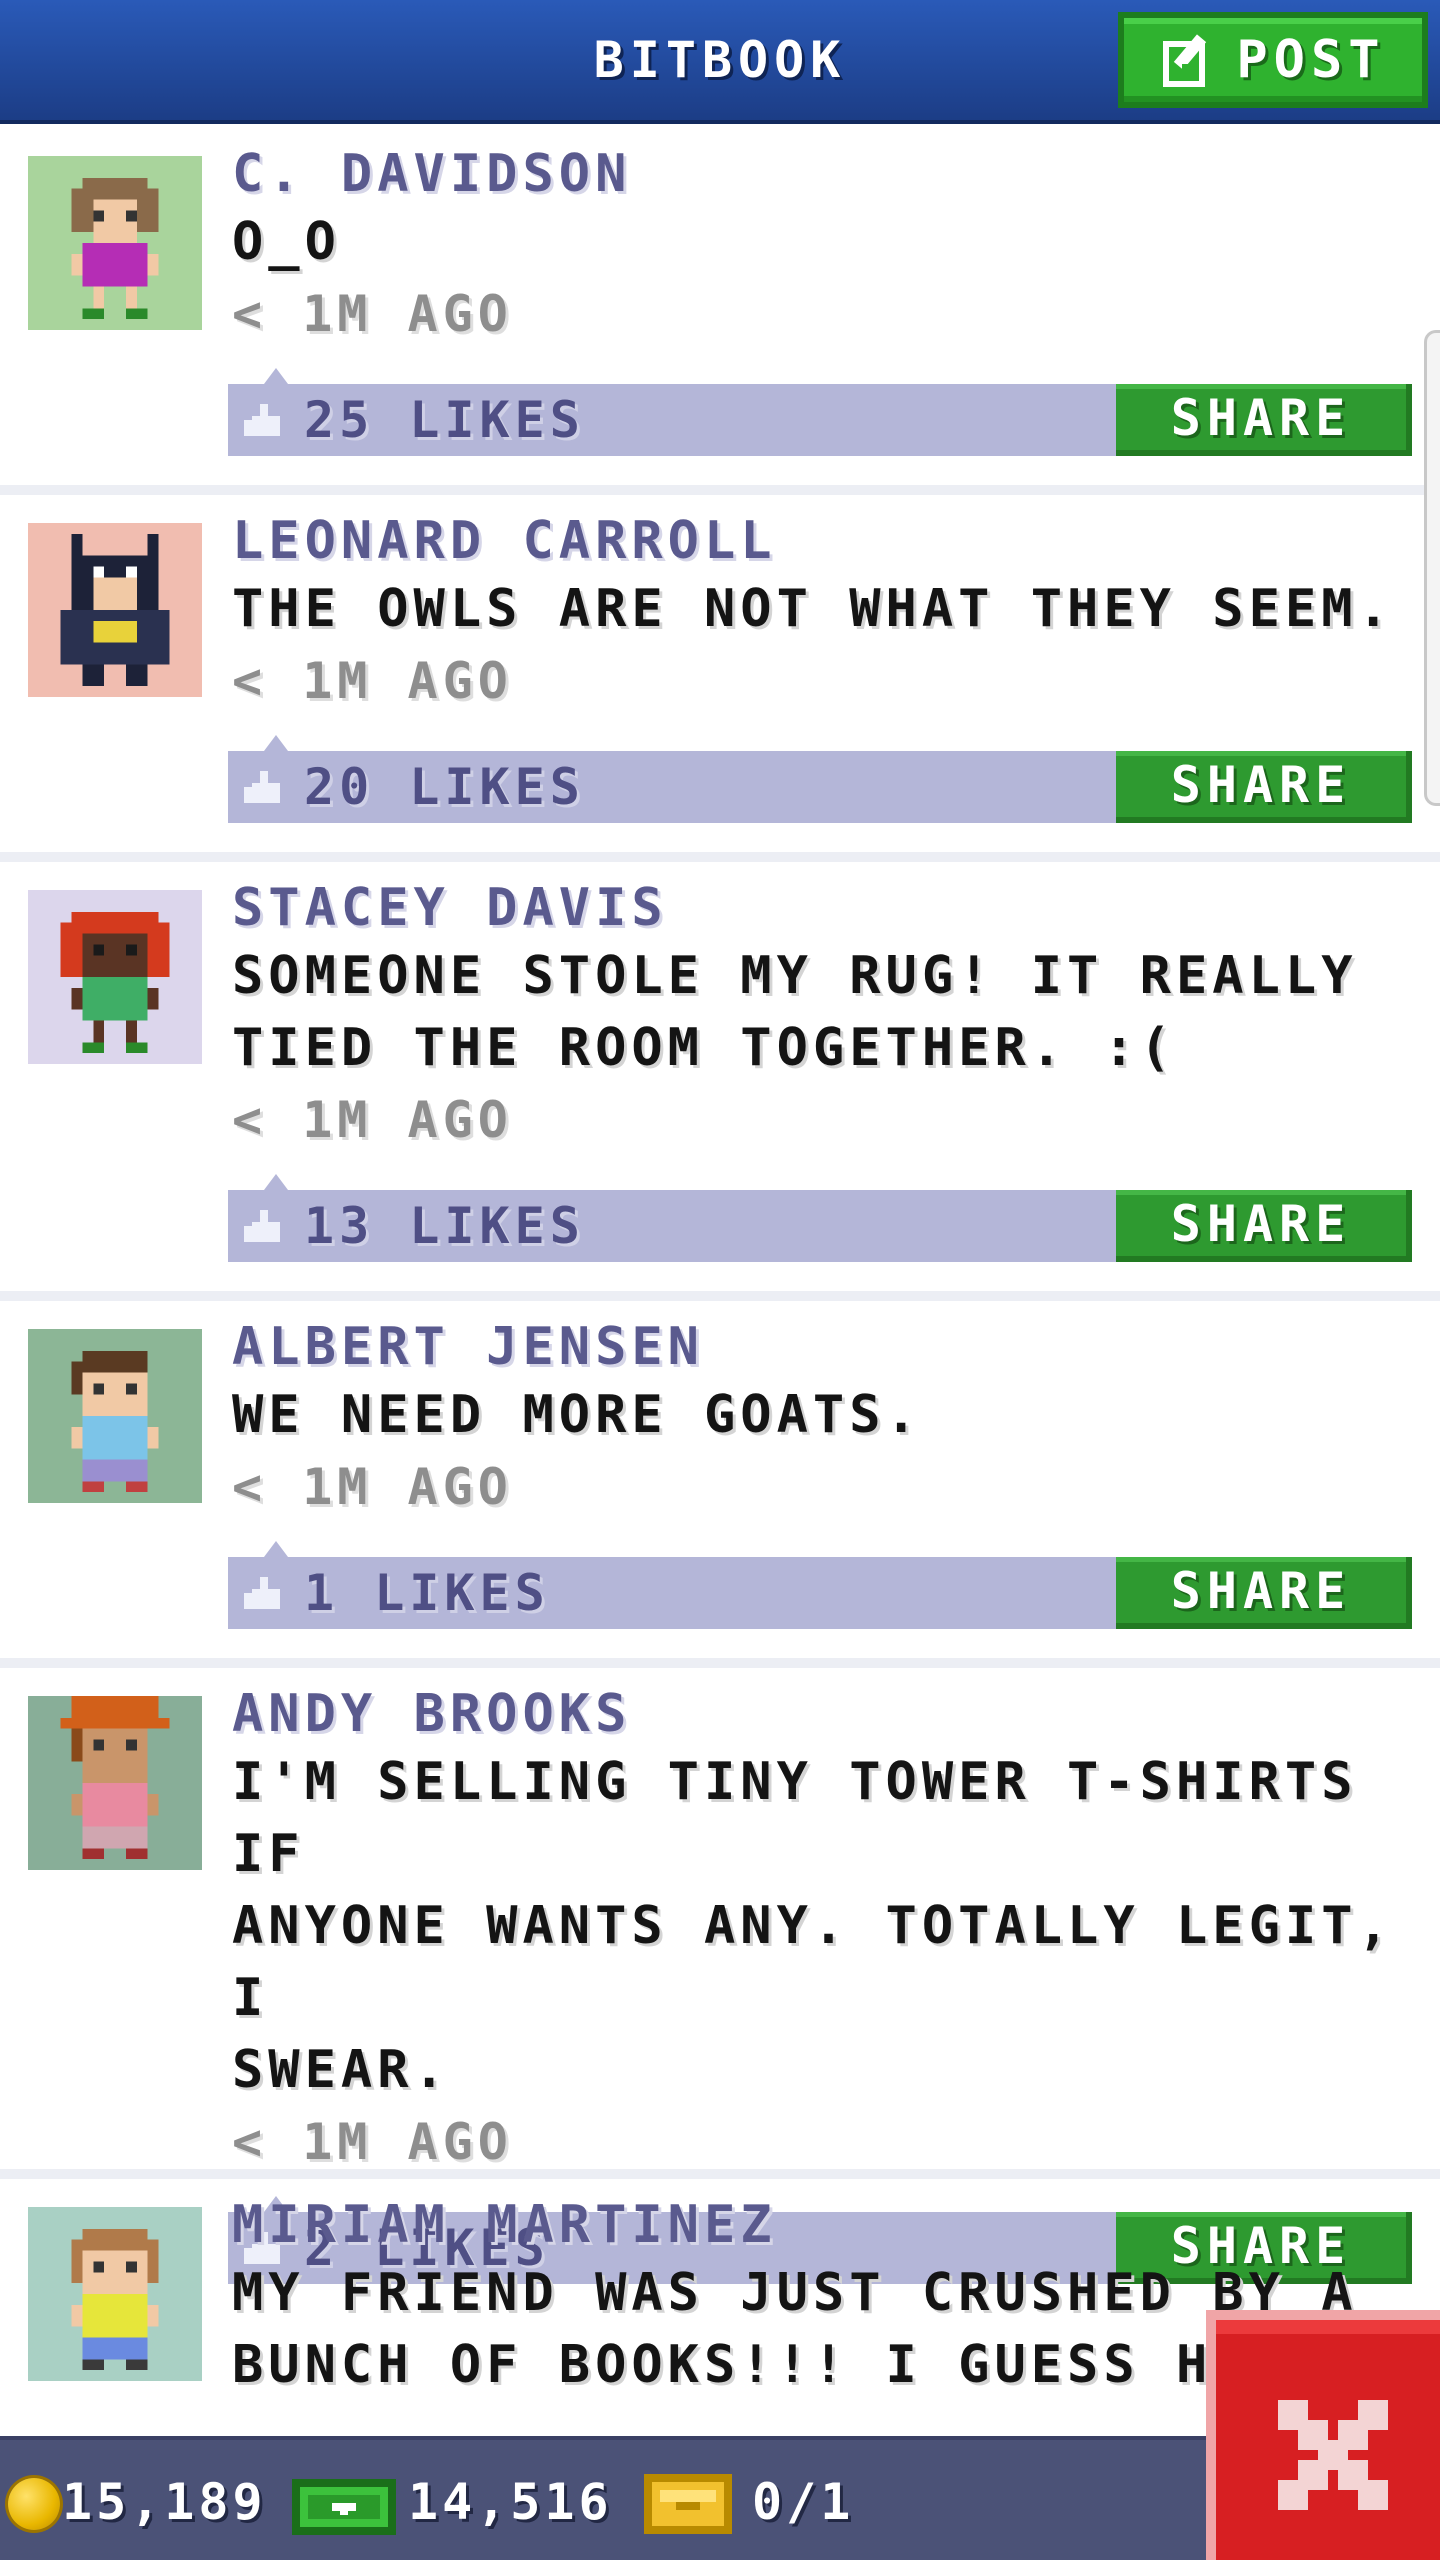 Image resolution: width=1440 pixels, height=2560 pixels. Describe the element at coordinates (1311, 60) in the screenshot. I see `post-label: POST` at that location.